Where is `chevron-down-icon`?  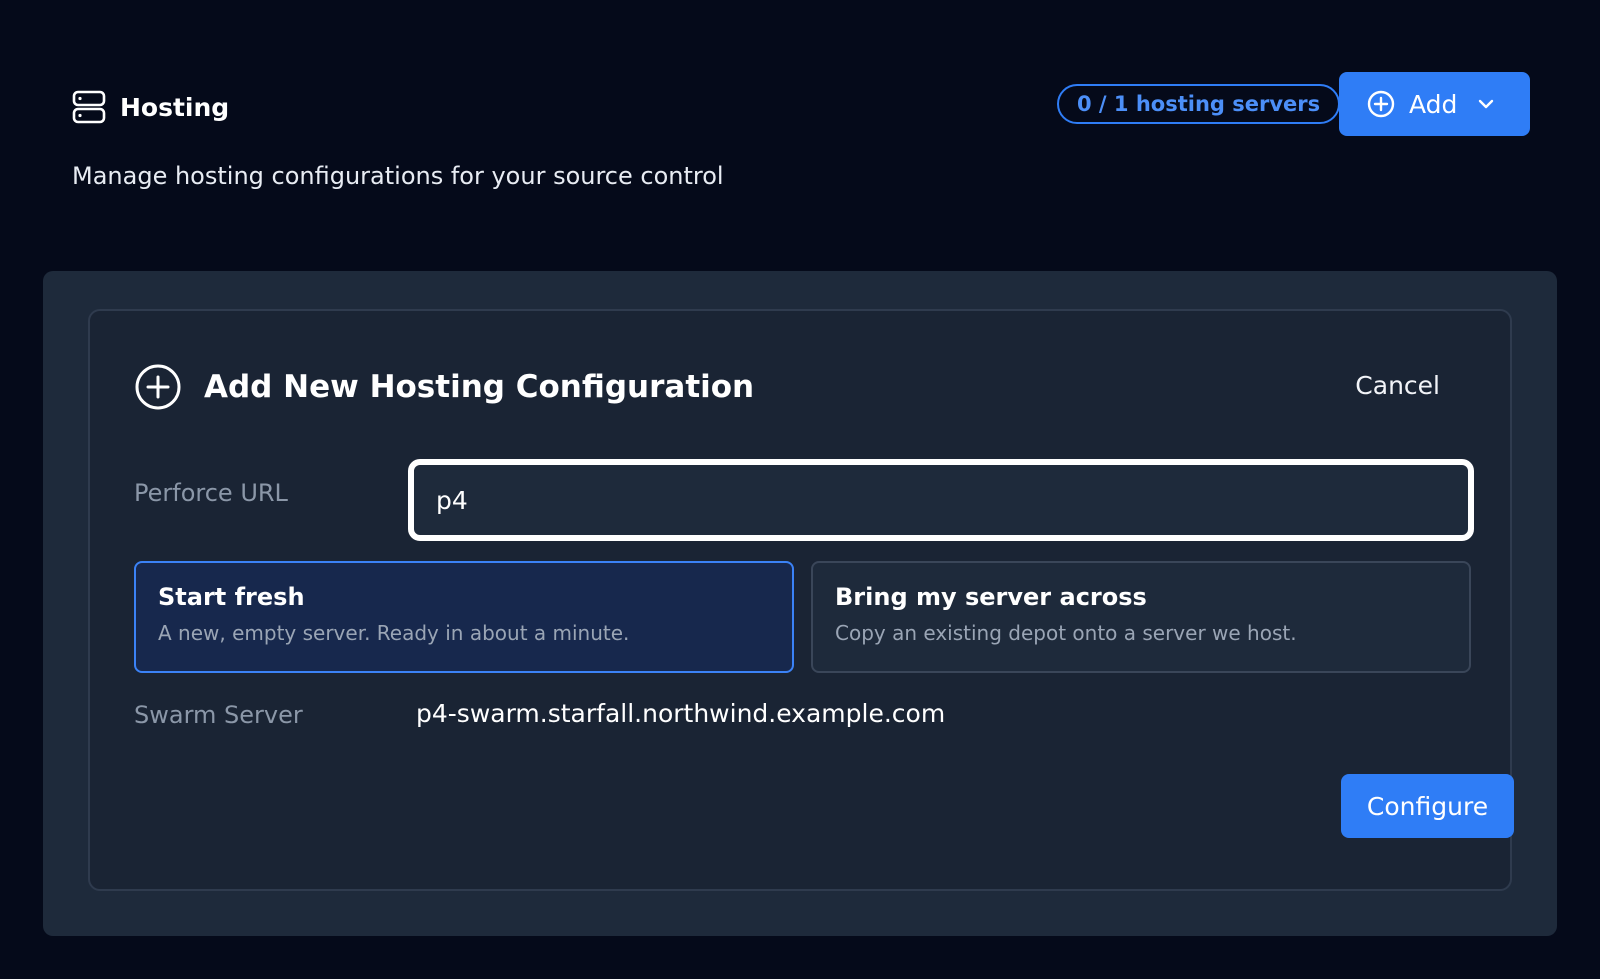 chevron-down-icon is located at coordinates (1486, 104).